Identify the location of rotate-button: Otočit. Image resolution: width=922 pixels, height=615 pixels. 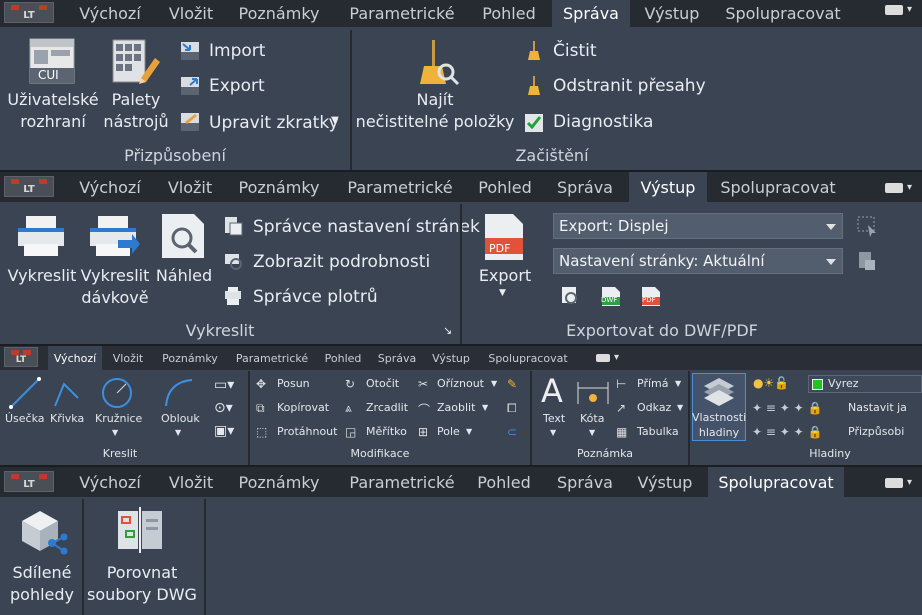
(382, 383).